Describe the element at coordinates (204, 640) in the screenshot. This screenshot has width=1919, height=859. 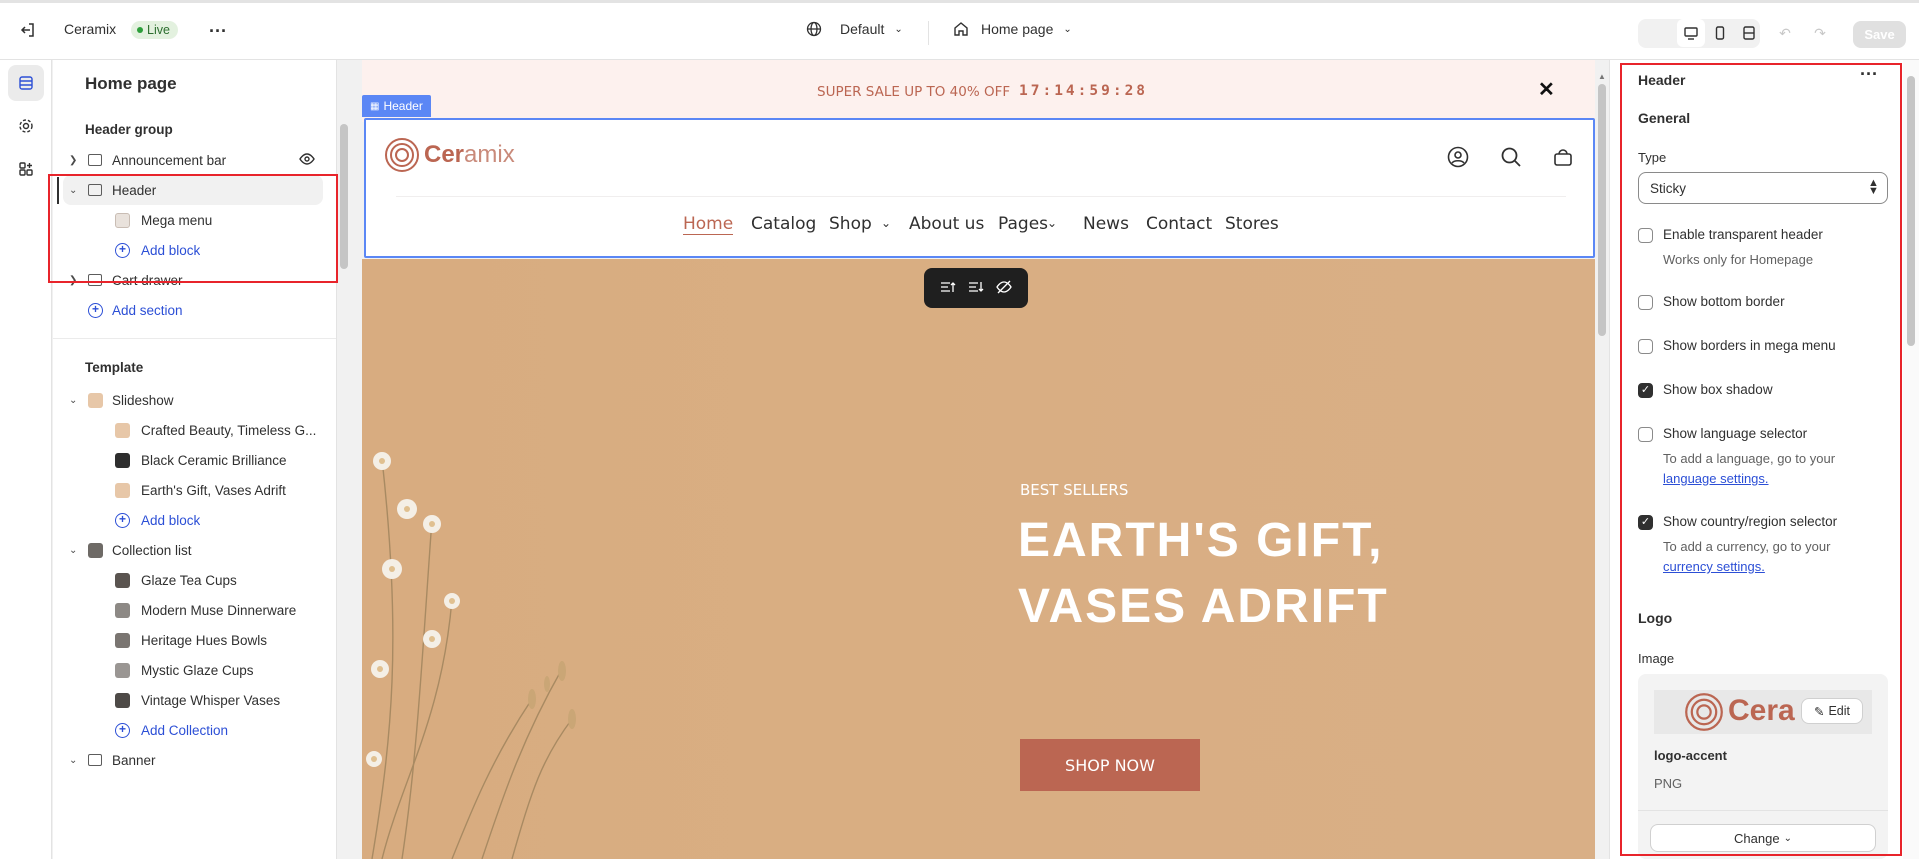
I see `block-label: Heritage Hues Bowls` at that location.